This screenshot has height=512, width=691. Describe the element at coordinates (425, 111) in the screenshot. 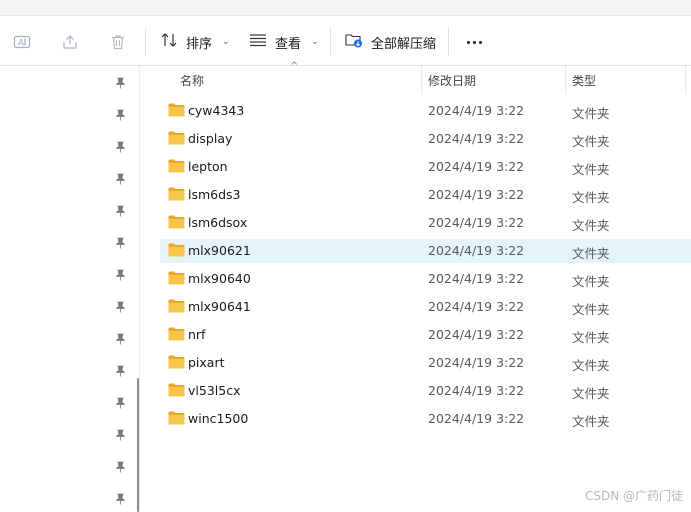

I see `file-row: cyw4343 2024/4/19 3:22 文件夹` at that location.